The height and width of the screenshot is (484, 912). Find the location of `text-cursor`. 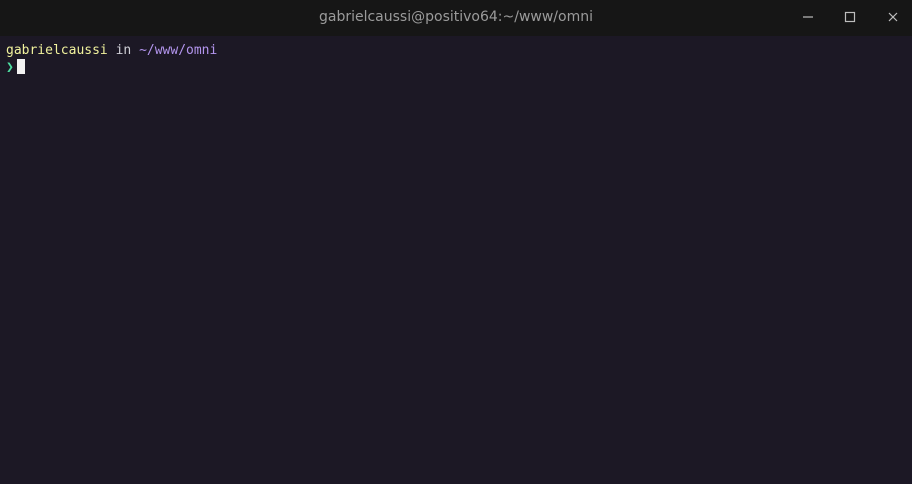

text-cursor is located at coordinates (20, 66).